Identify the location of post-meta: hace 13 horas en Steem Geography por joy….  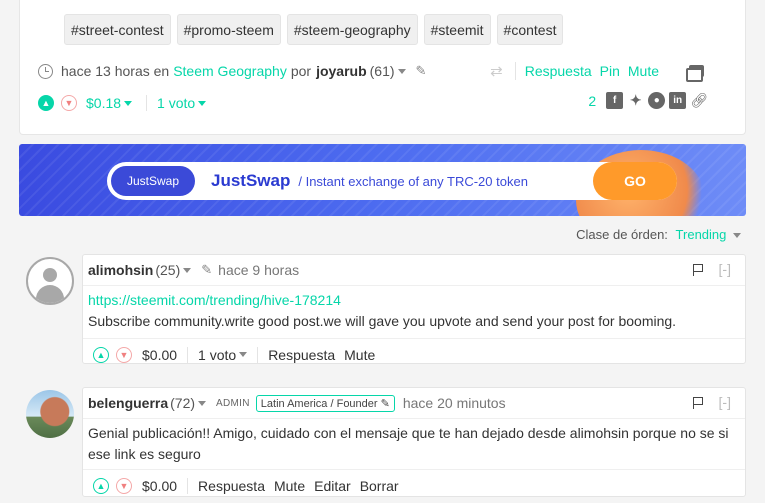
(383, 71).